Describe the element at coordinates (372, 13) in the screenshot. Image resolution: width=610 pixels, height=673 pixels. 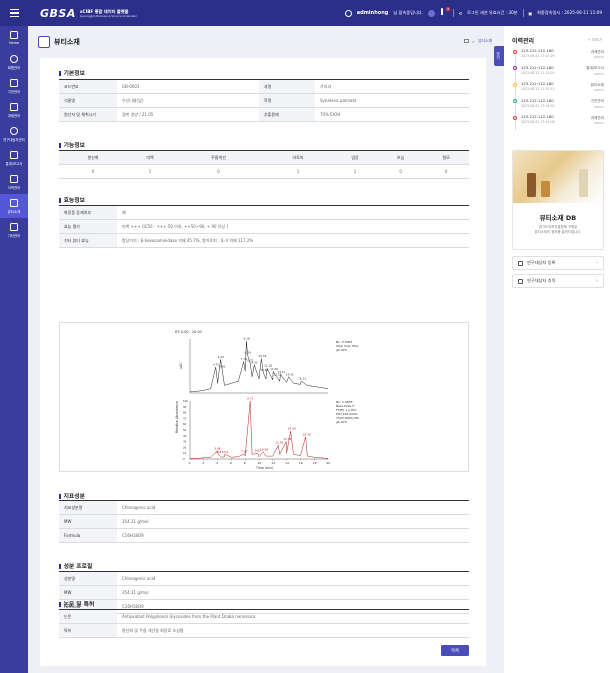
I see `user-name: adminhong` at that location.